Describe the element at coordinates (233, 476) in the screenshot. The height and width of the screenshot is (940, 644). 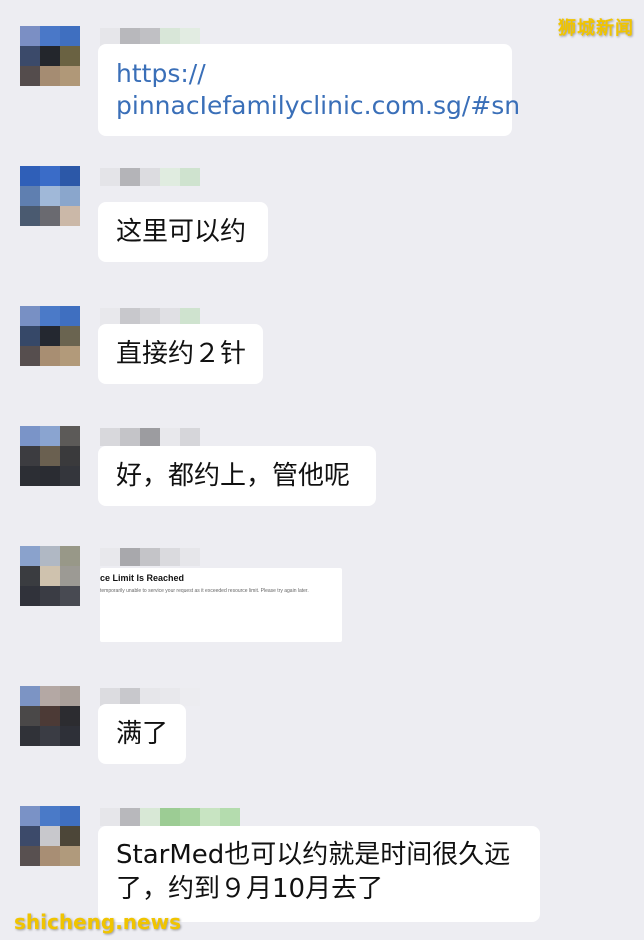
I see `message-text: 好，都约上，管他呢` at that location.